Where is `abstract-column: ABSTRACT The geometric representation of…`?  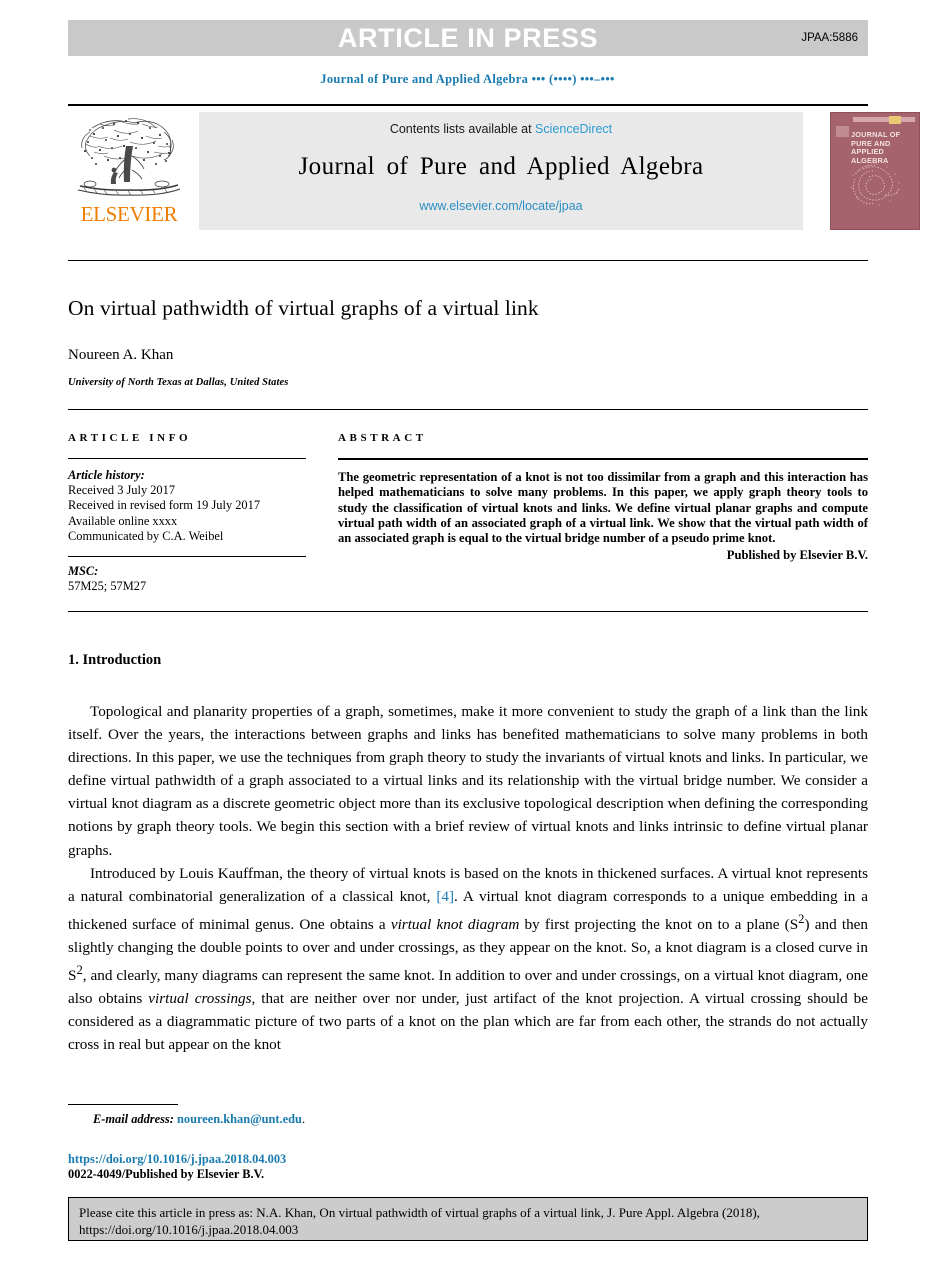
abstract-column: ABSTRACT The geometric representation of… is located at coordinates (603, 497).